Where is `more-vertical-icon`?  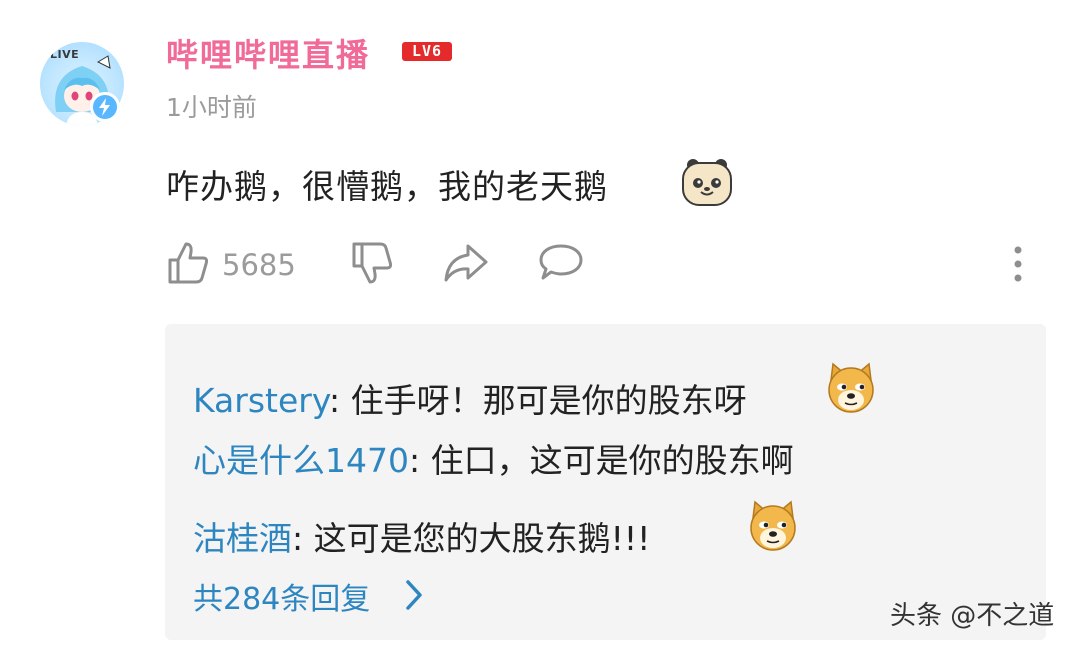
more-vertical-icon is located at coordinates (1018, 266).